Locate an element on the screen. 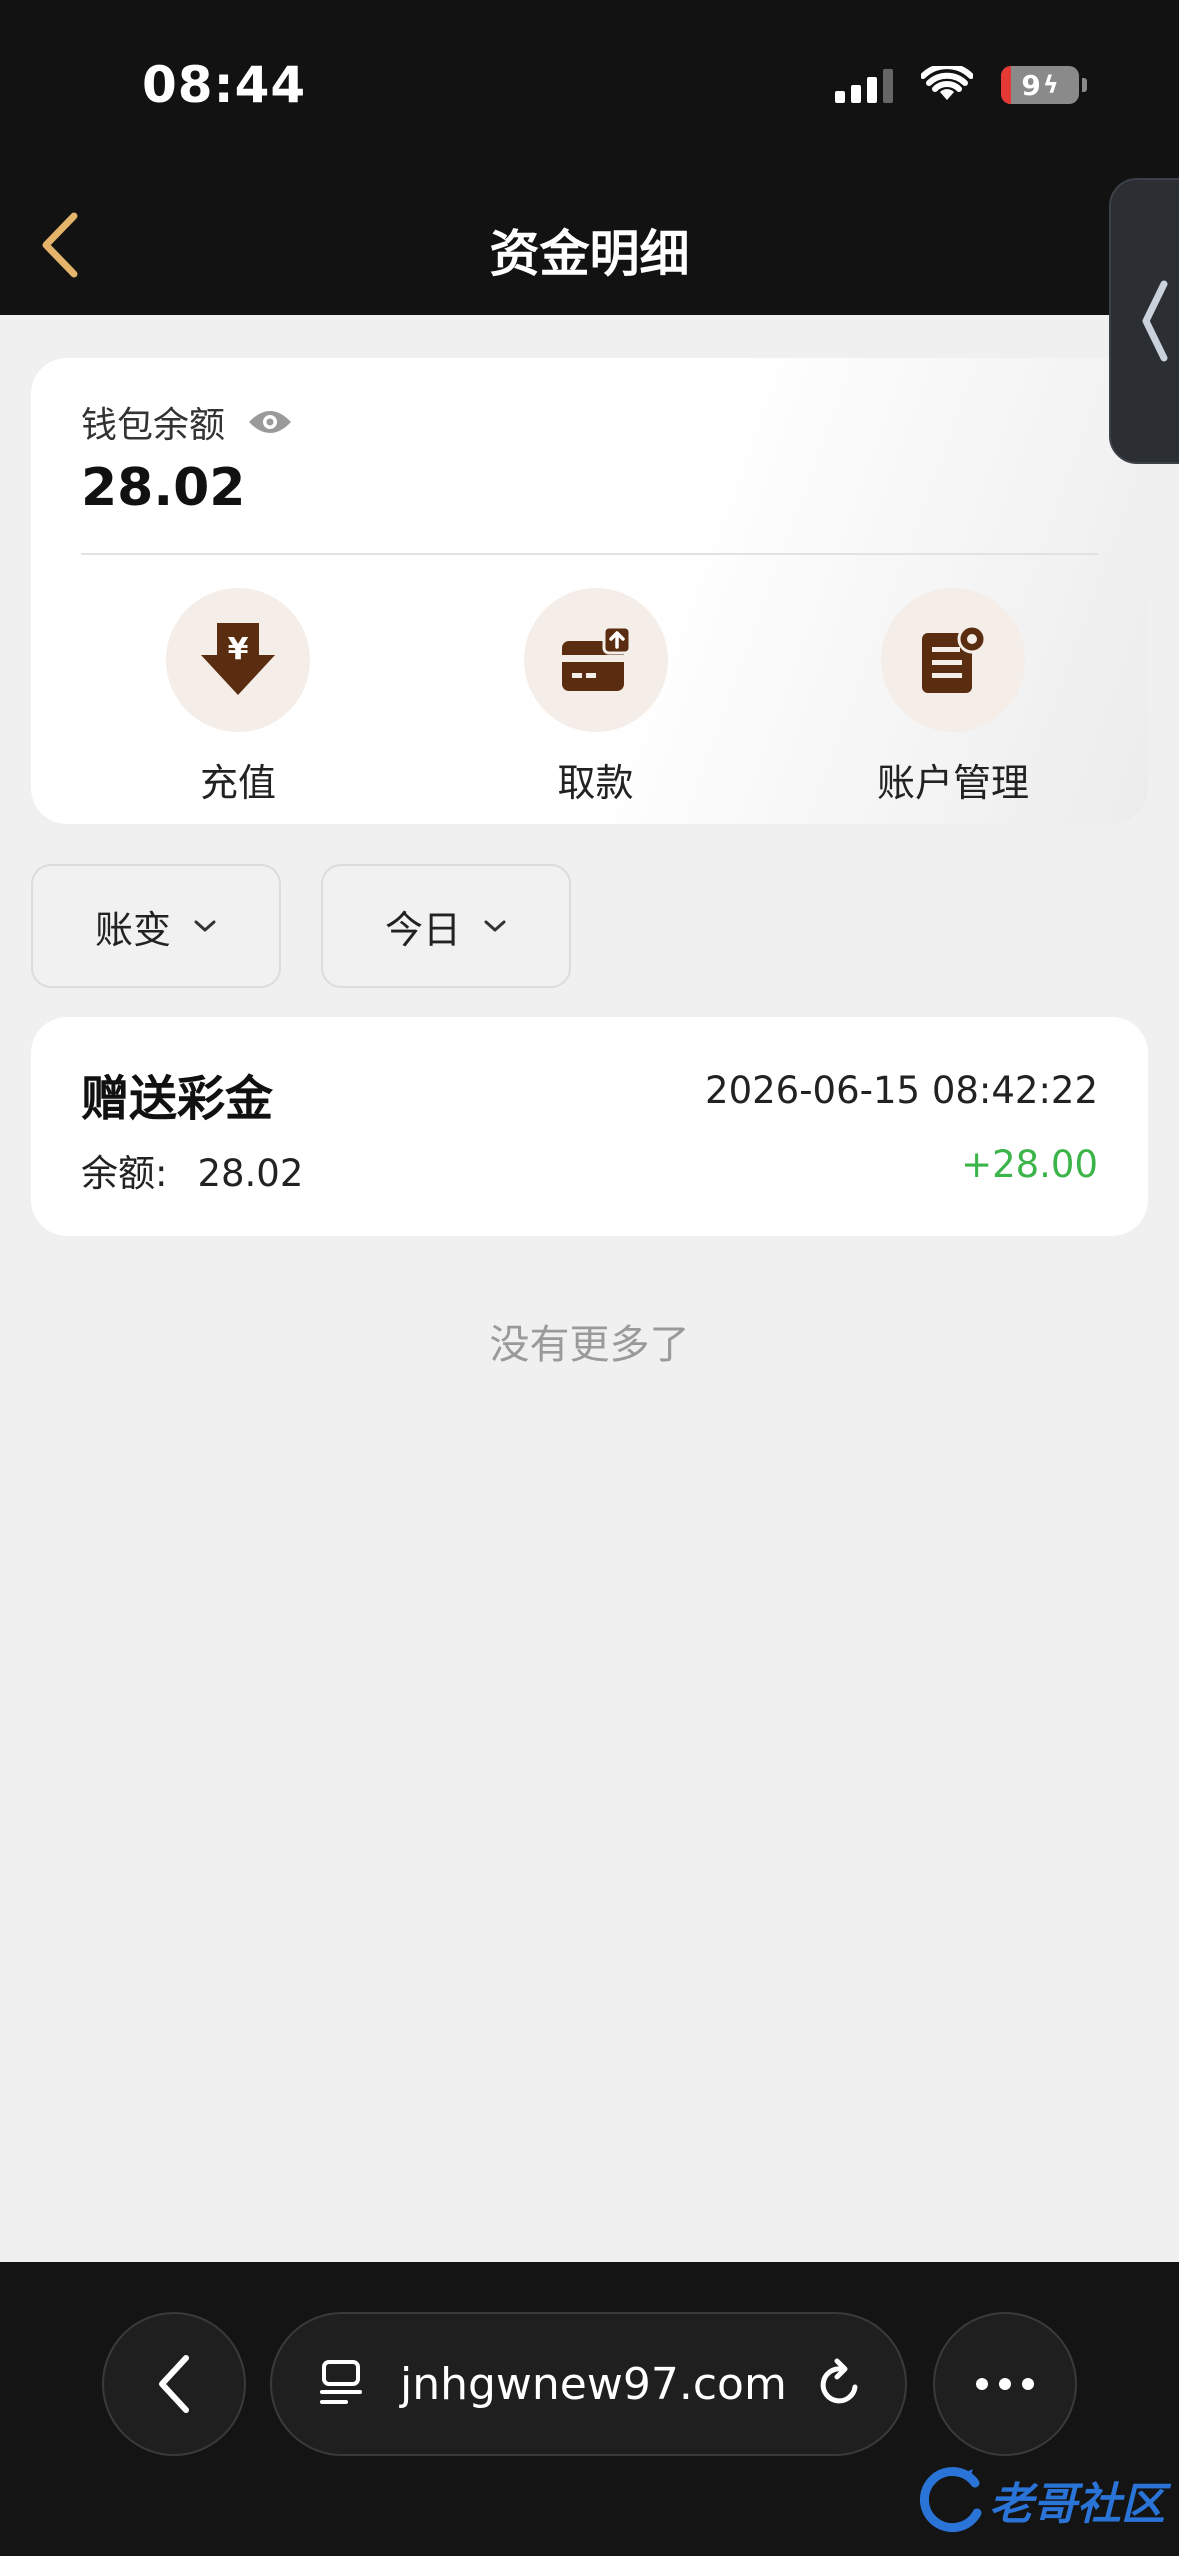 The width and height of the screenshot is (1179, 2556). deposit-button: ¥ 充值 is located at coordinates (238, 697).